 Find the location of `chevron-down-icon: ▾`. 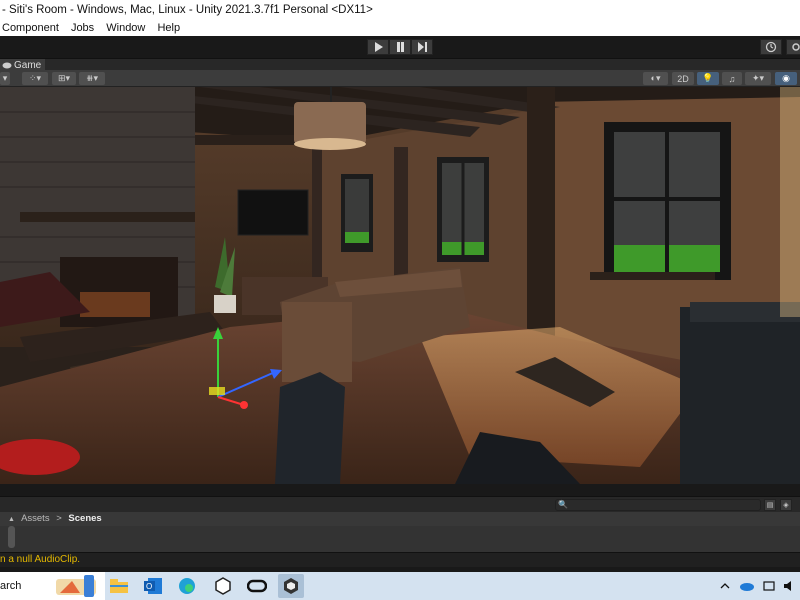

chevron-down-icon: ▾ is located at coordinates (5, 78).